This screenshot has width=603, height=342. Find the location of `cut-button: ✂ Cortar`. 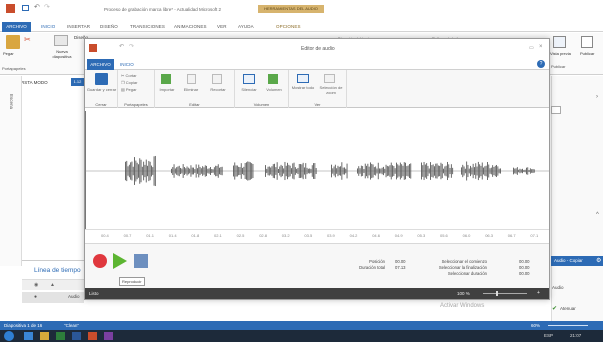

cut-button: ✂ Cortar is located at coordinates (129, 75).